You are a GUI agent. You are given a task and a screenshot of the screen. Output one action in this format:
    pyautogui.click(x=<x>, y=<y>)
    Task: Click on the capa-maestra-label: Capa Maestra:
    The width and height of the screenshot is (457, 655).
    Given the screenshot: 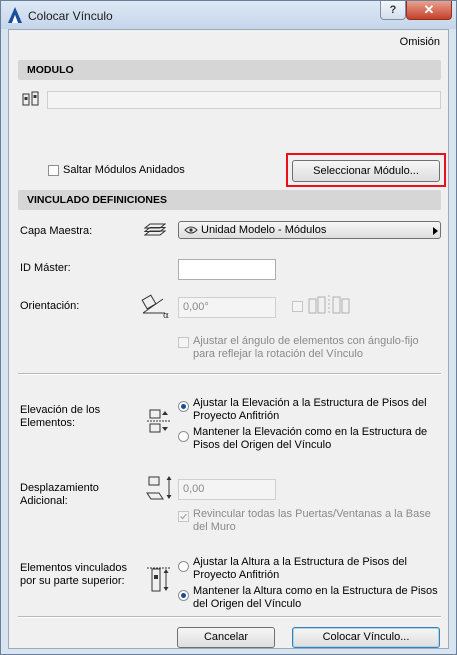 What is the action you would take?
    pyautogui.click(x=56, y=231)
    